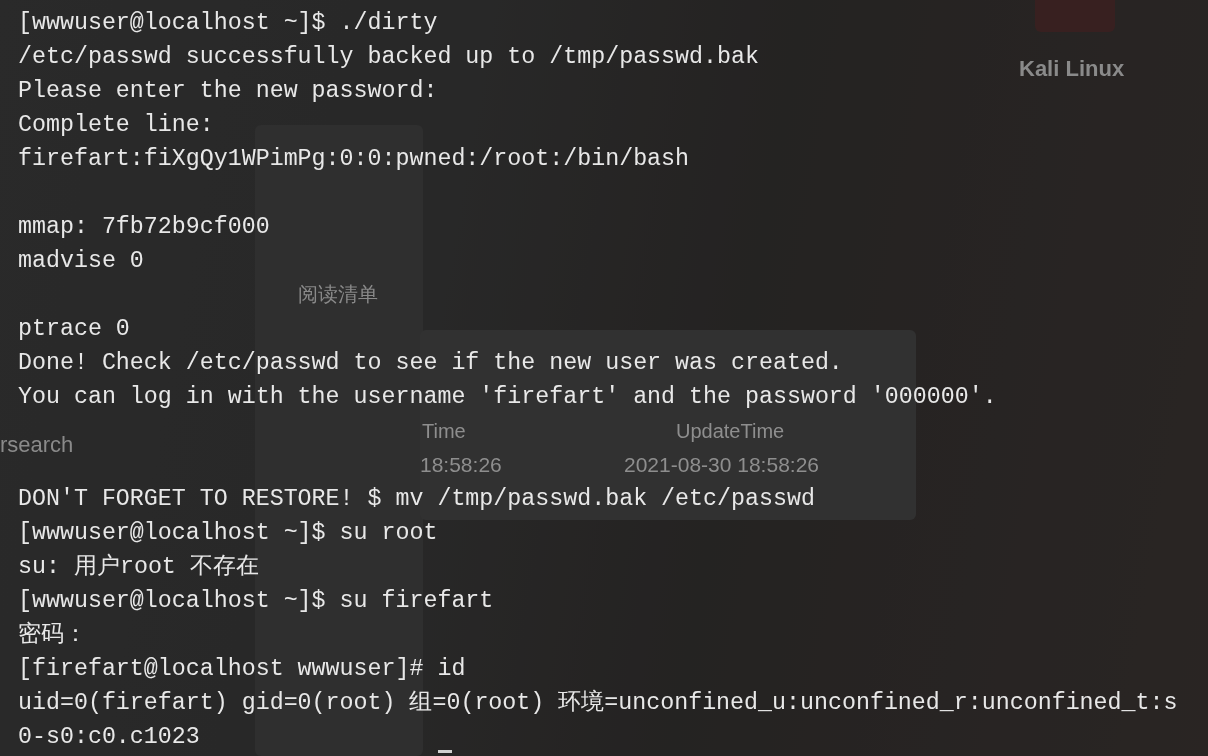 This screenshot has height=756, width=1208. What do you see at coordinates (116, 125) in the screenshot?
I see `terminal-line: Complete line:` at bounding box center [116, 125].